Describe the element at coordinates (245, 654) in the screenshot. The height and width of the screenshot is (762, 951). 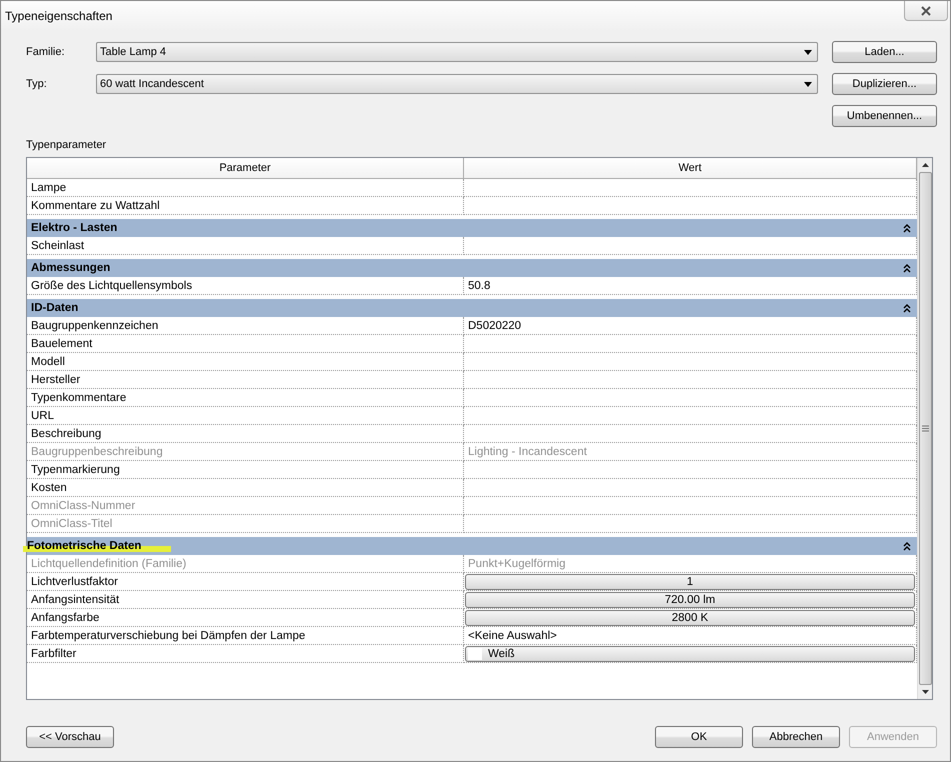
I see `parameter-name: Farbfilter` at that location.